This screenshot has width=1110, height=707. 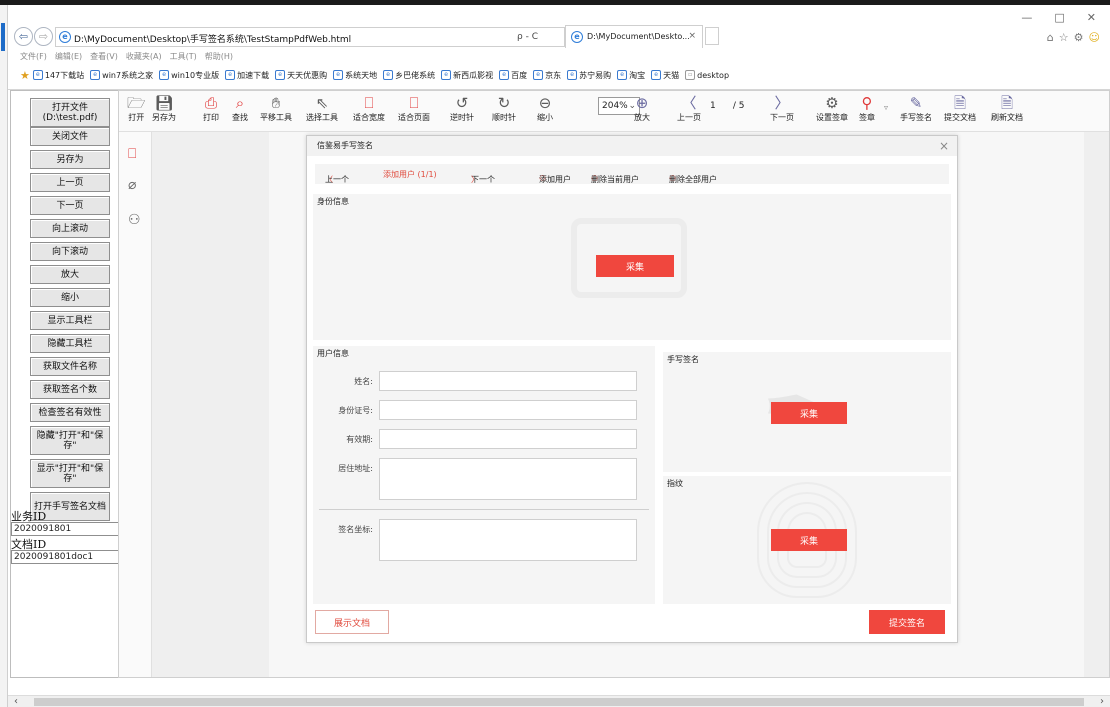 What do you see at coordinates (508, 381) in the screenshot?
I see `name-input` at bounding box center [508, 381].